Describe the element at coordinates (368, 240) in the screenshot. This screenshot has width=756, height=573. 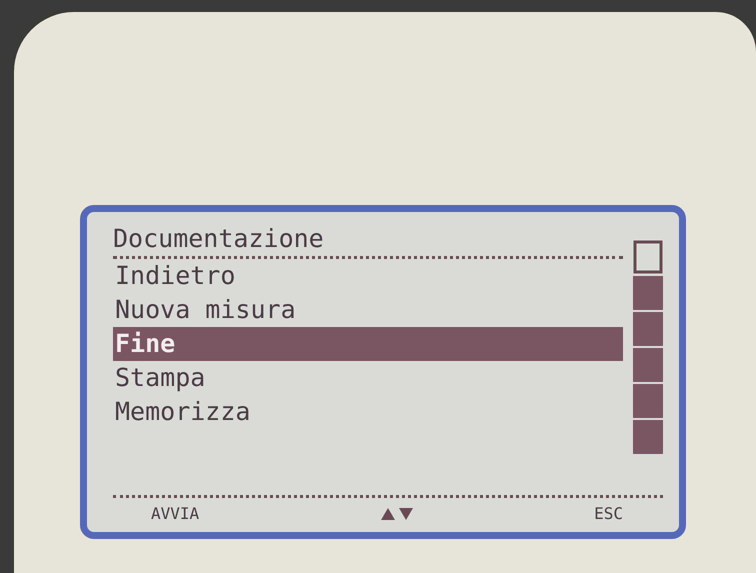
I see `menu-title: Documentazione` at that location.